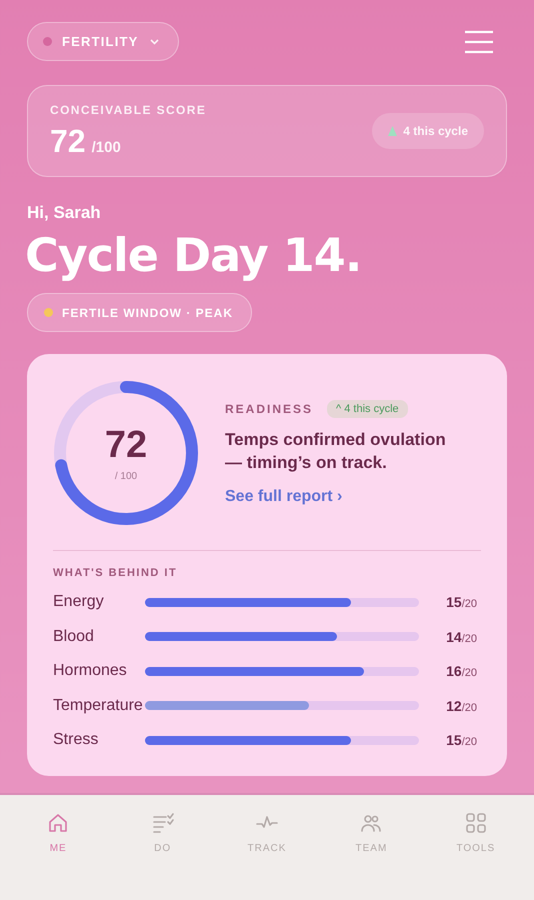  Describe the element at coordinates (75, 740) in the screenshot. I see `factor-label: Stress` at that location.